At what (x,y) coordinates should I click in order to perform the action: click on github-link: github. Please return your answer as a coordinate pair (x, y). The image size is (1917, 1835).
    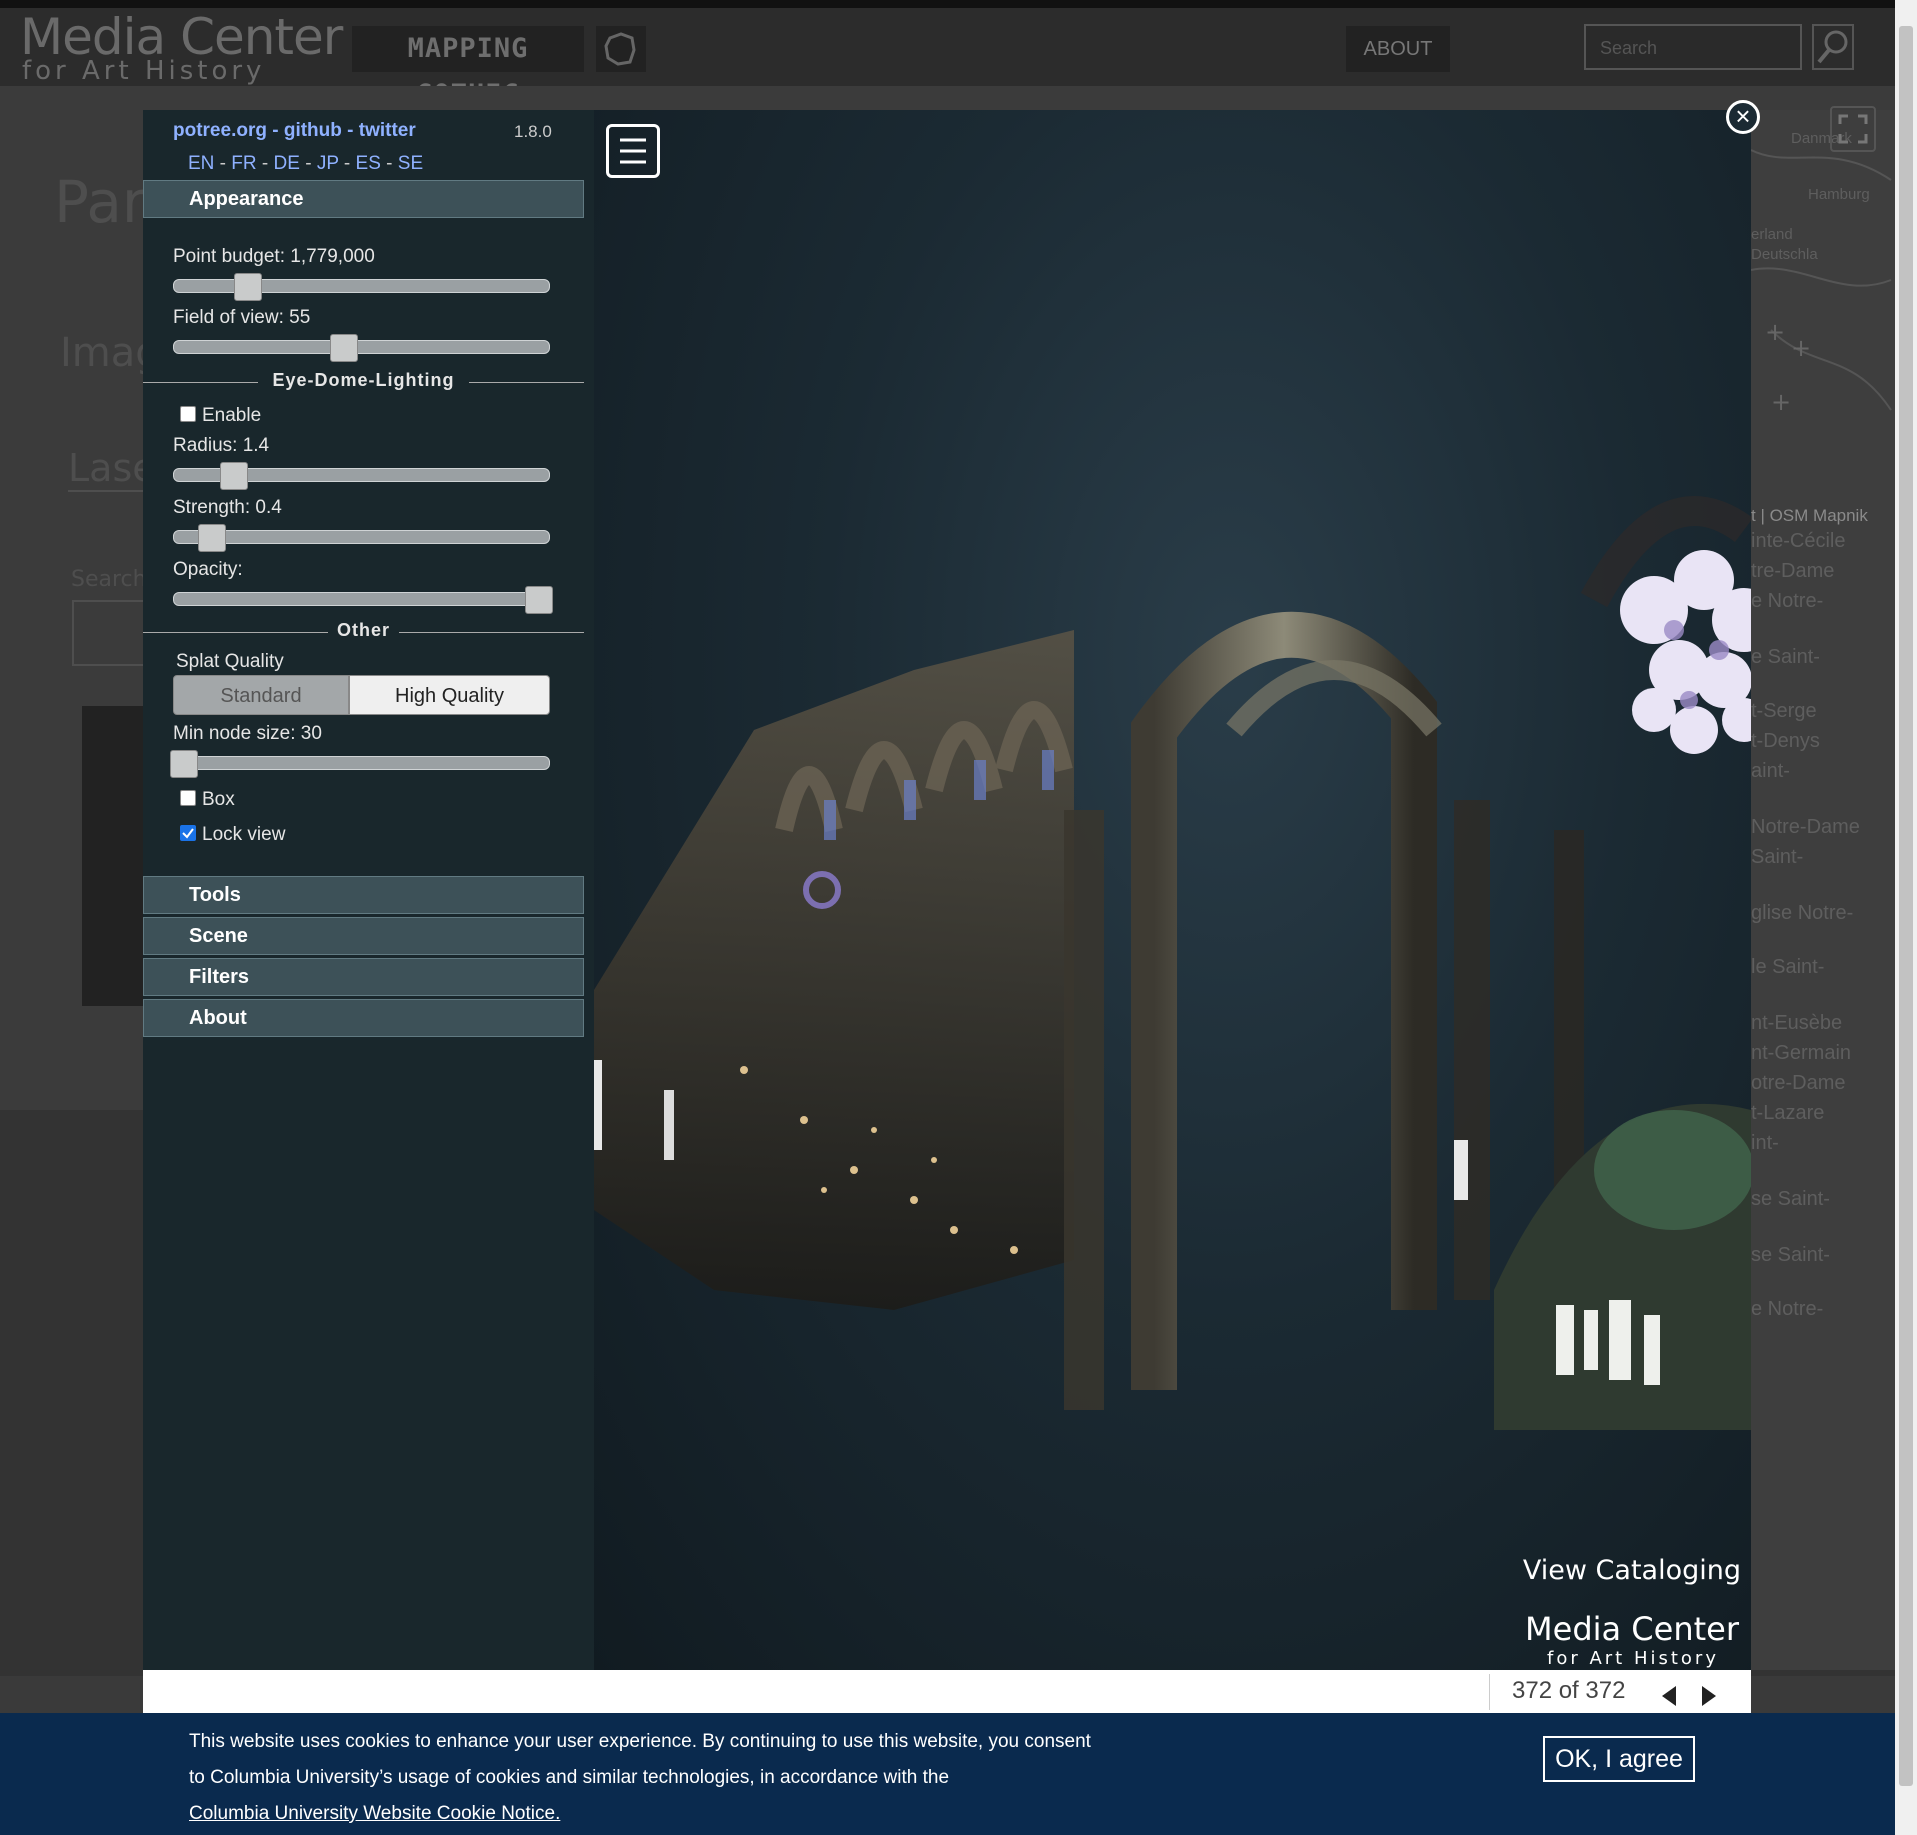
    Looking at the image, I should click on (313, 130).